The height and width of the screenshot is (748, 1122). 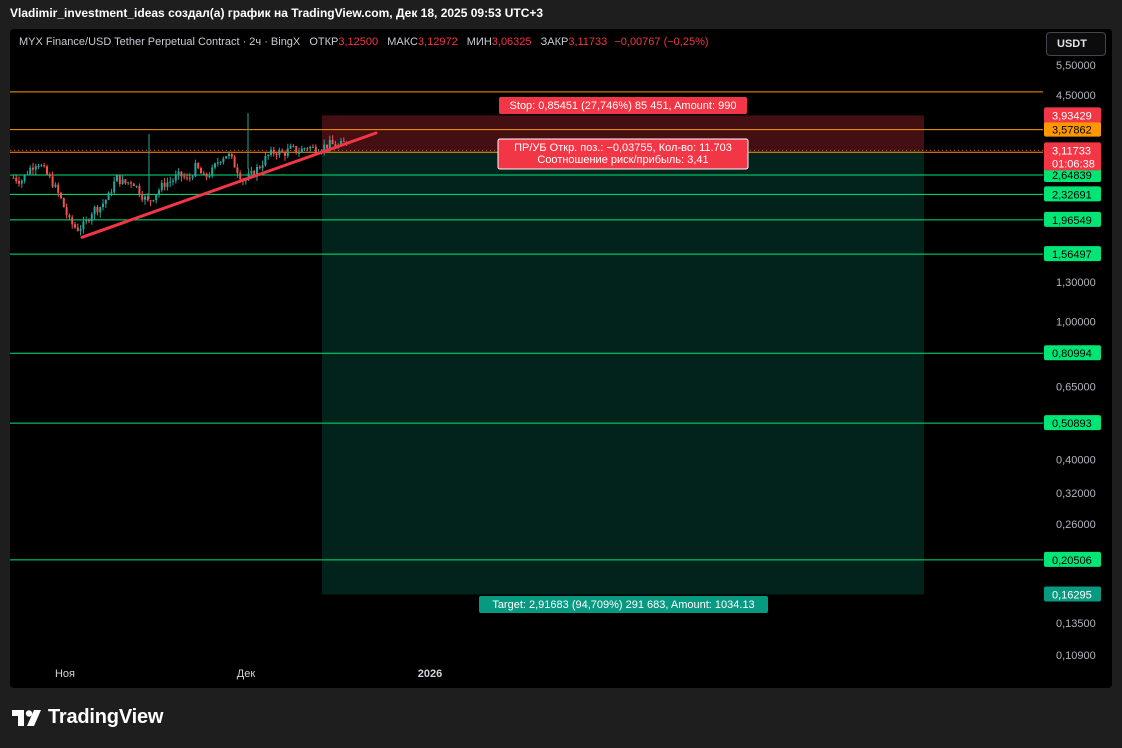 What do you see at coordinates (87, 717) in the screenshot?
I see `tradingview-logo: TradingView` at bounding box center [87, 717].